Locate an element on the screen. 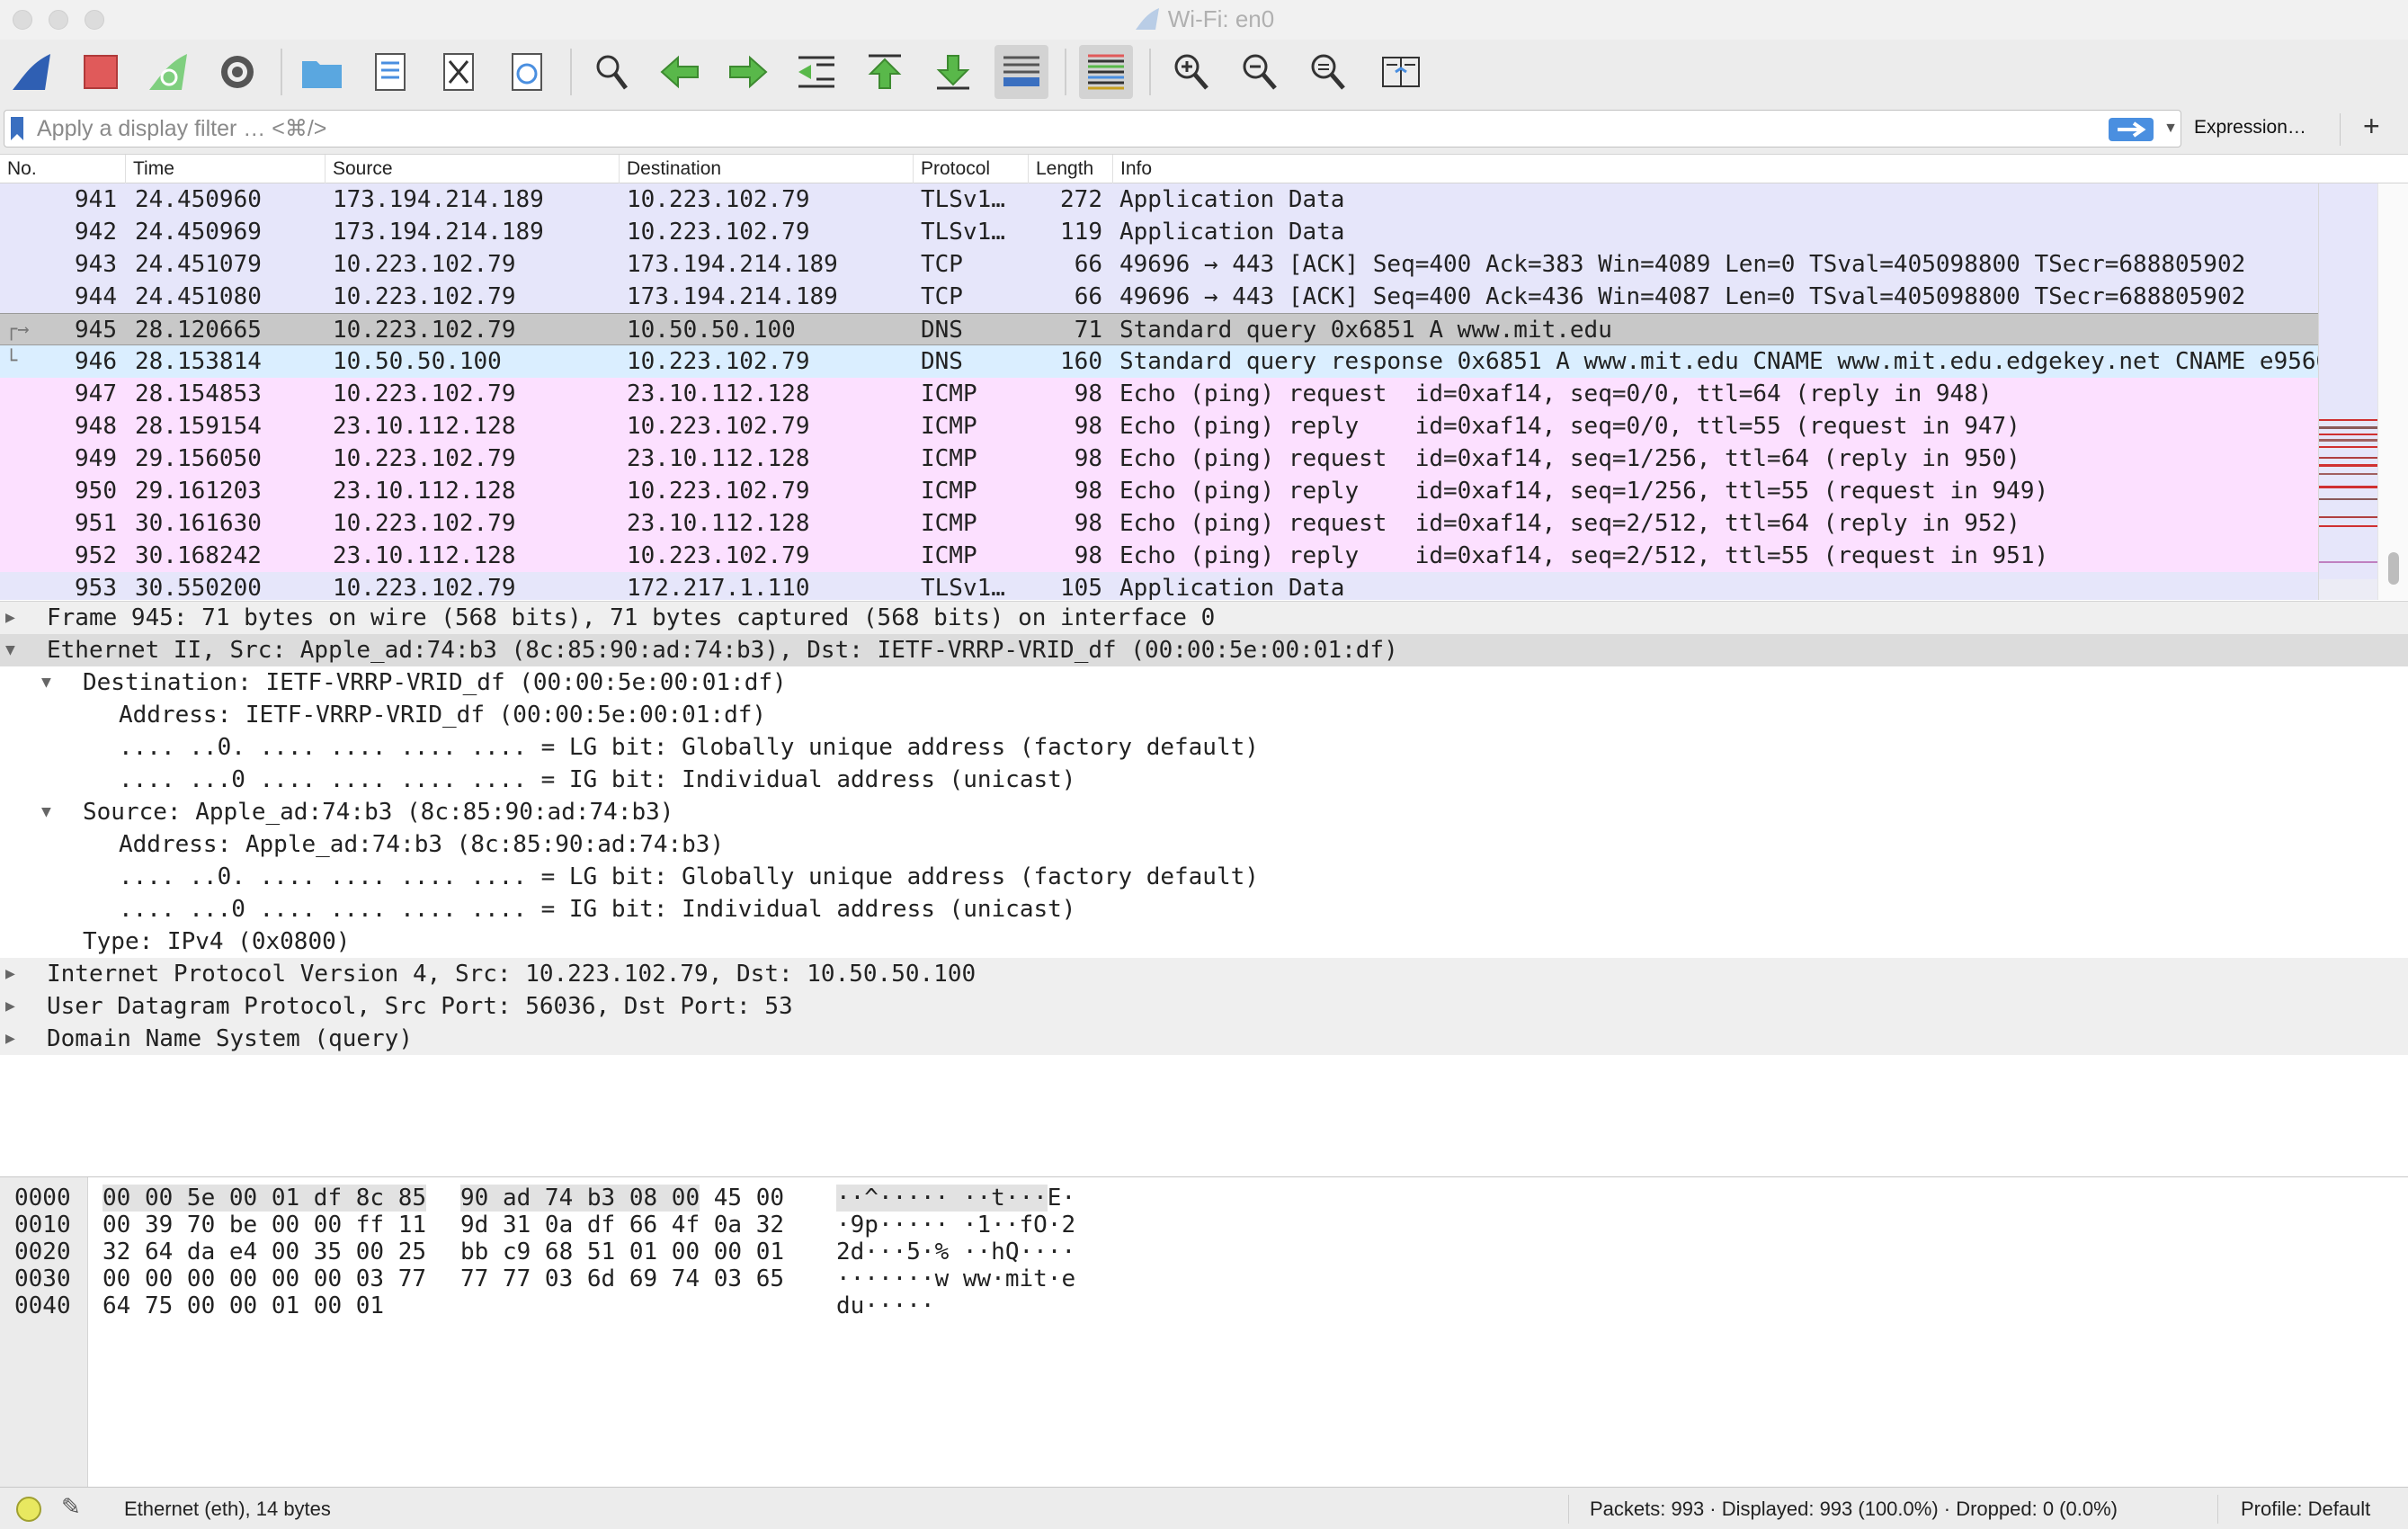  ascii-bytes: ·······w ww·mit·e is located at coordinates (955, 1278).